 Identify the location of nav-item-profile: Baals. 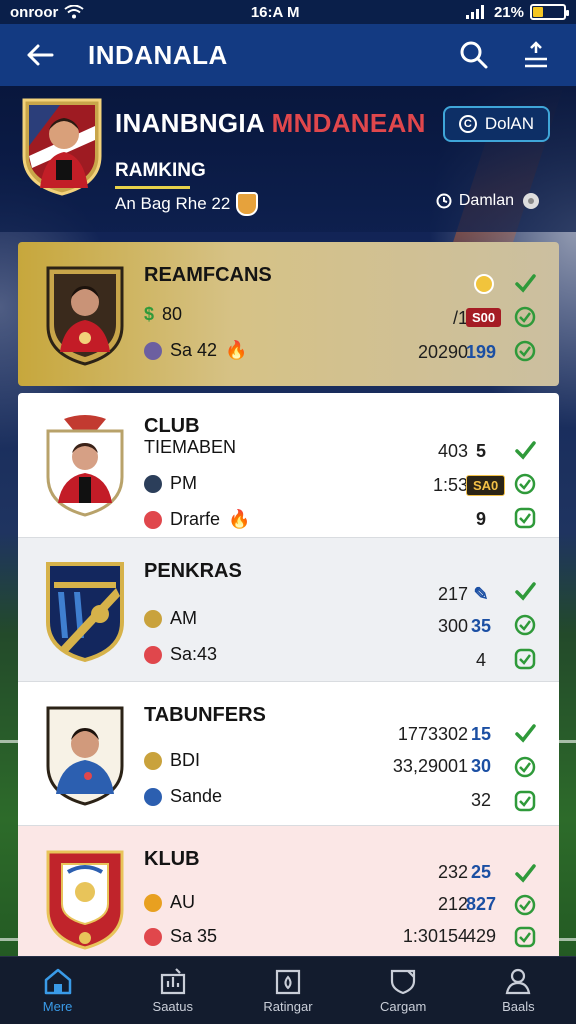
(518, 990).